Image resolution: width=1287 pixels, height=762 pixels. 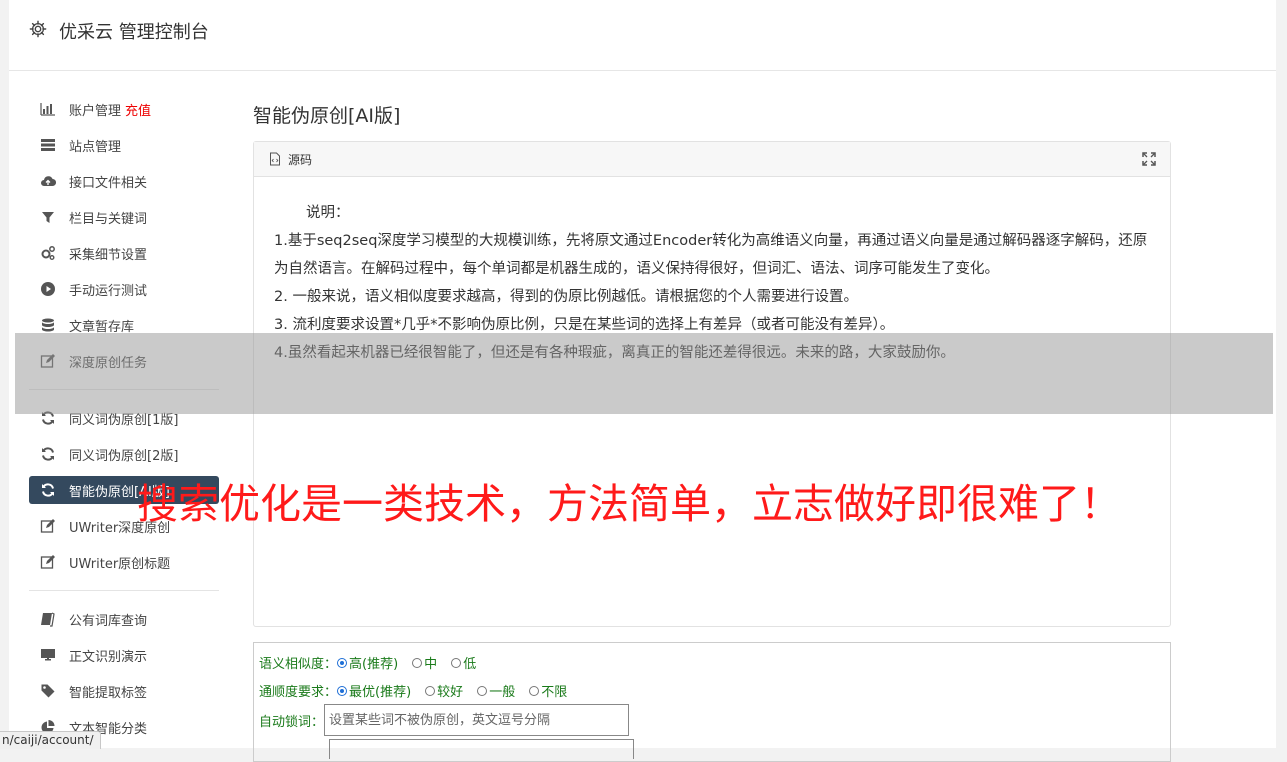 What do you see at coordinates (95, 111) in the screenshot?
I see `sidebar-item-label: 账户管理` at bounding box center [95, 111].